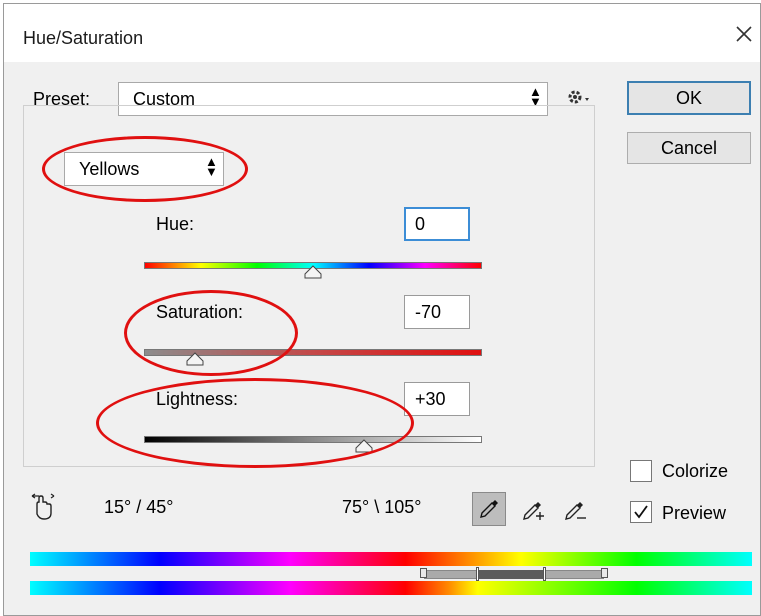  I want to click on preview-label: Preview, so click(694, 513).